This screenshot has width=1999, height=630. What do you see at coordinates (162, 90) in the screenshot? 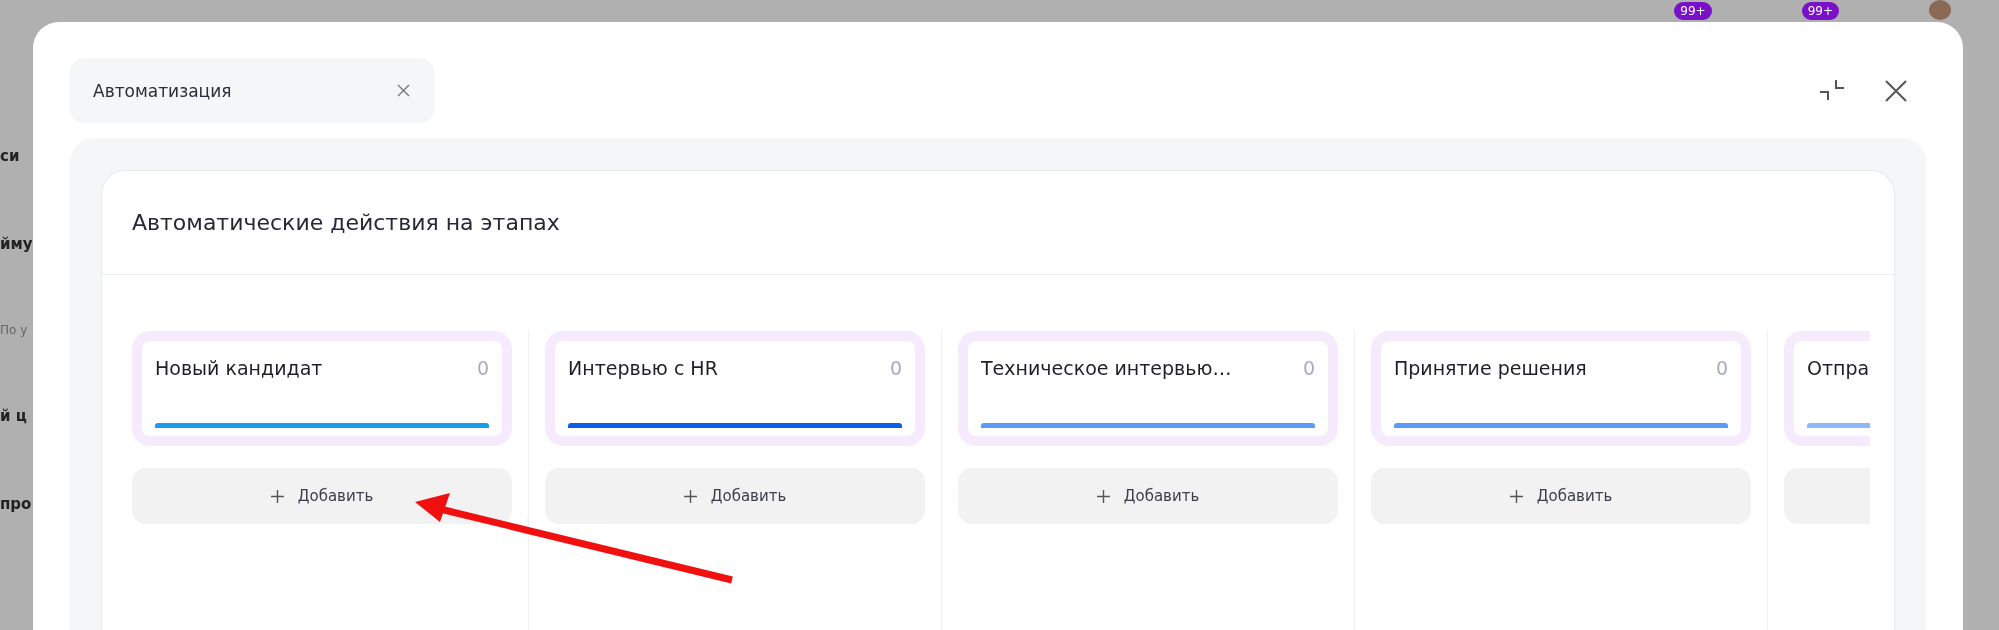
I see `tab-label: Автоматизация` at bounding box center [162, 90].